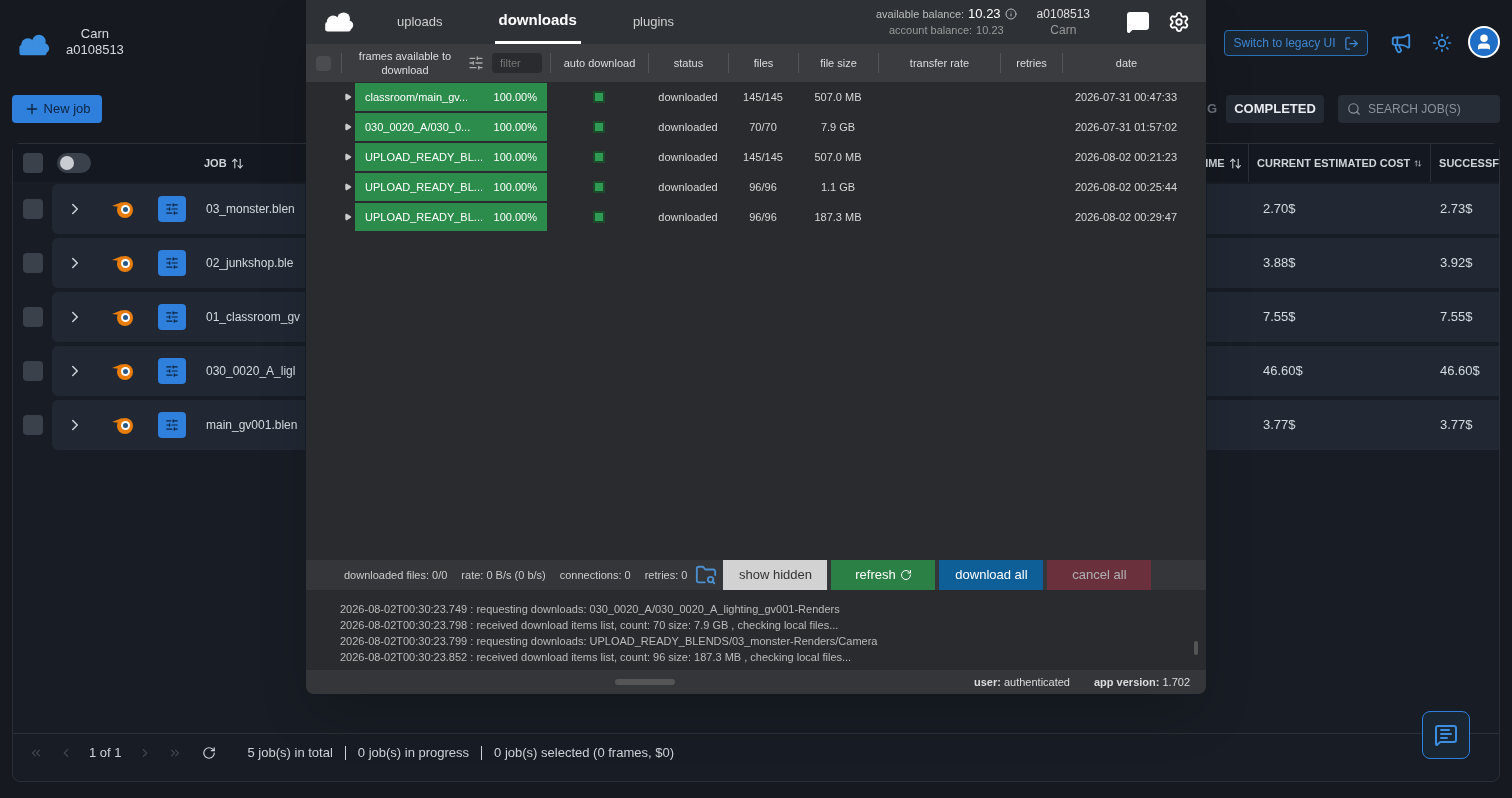 The image size is (1512, 798). Describe the element at coordinates (920, 14) in the screenshot. I see `balance-label: available balance:` at that location.